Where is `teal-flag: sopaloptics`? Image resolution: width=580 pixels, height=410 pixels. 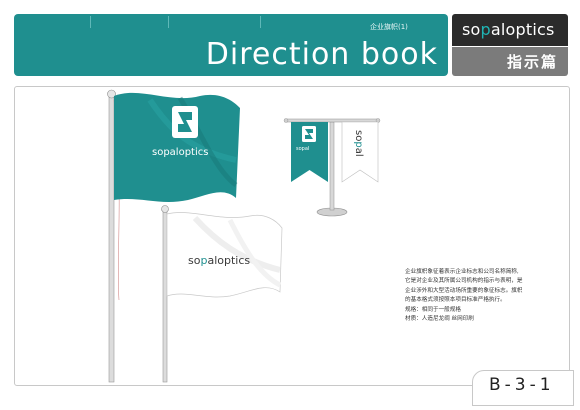 teal-flag: sopaloptics is located at coordinates (177, 147).